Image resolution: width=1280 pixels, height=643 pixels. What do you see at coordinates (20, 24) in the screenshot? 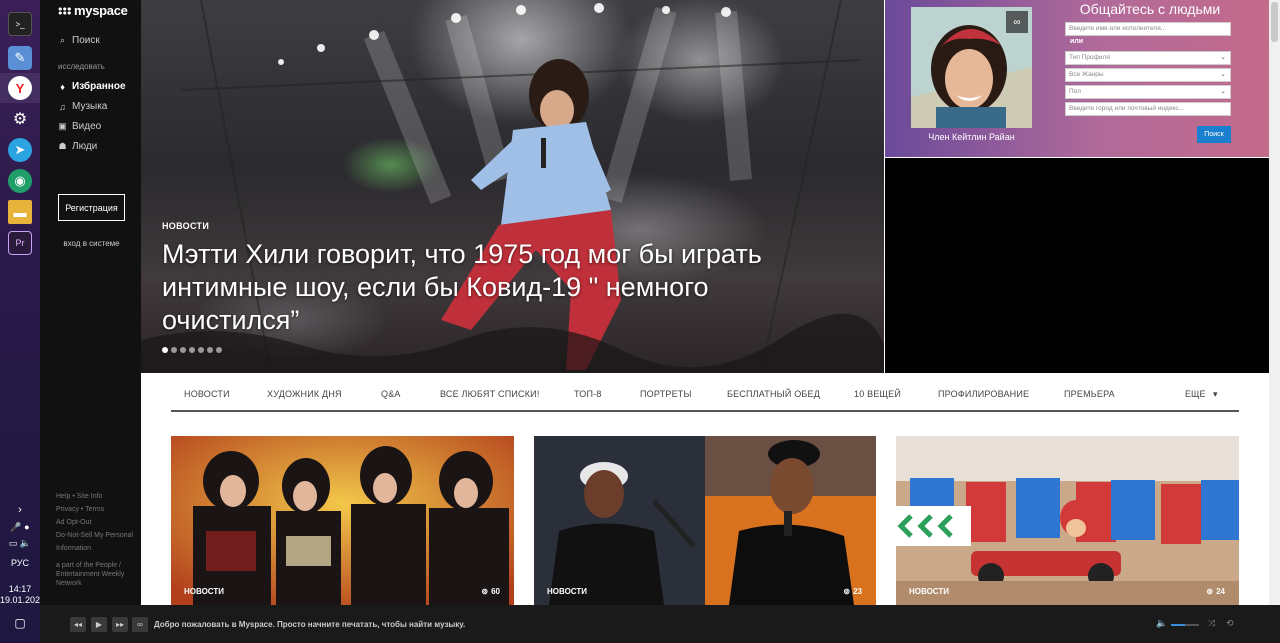
I see `terminal-icon: >_` at bounding box center [20, 24].